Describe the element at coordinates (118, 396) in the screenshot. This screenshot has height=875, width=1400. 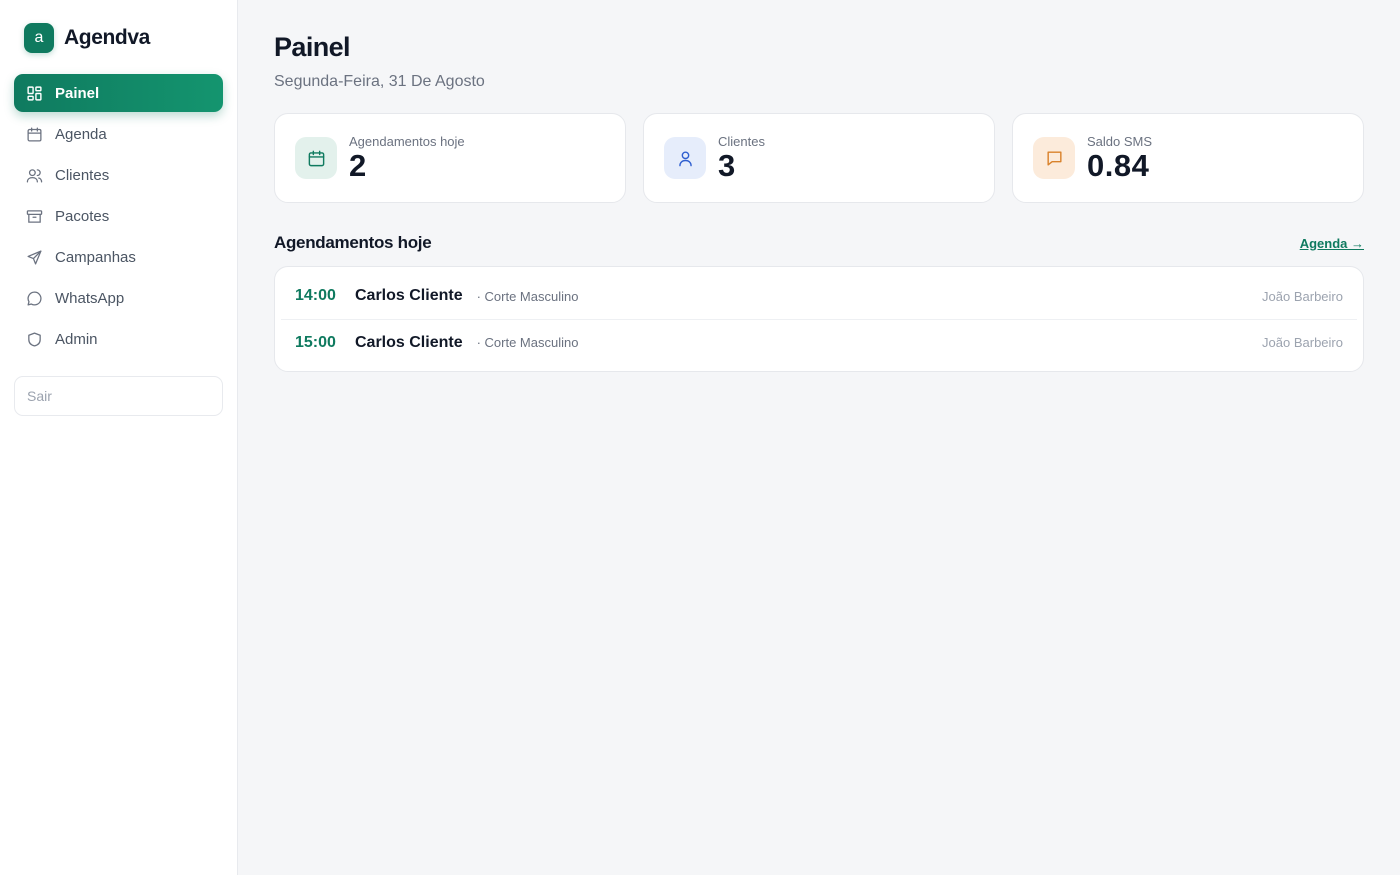
I see `logout-button: Sair` at that location.